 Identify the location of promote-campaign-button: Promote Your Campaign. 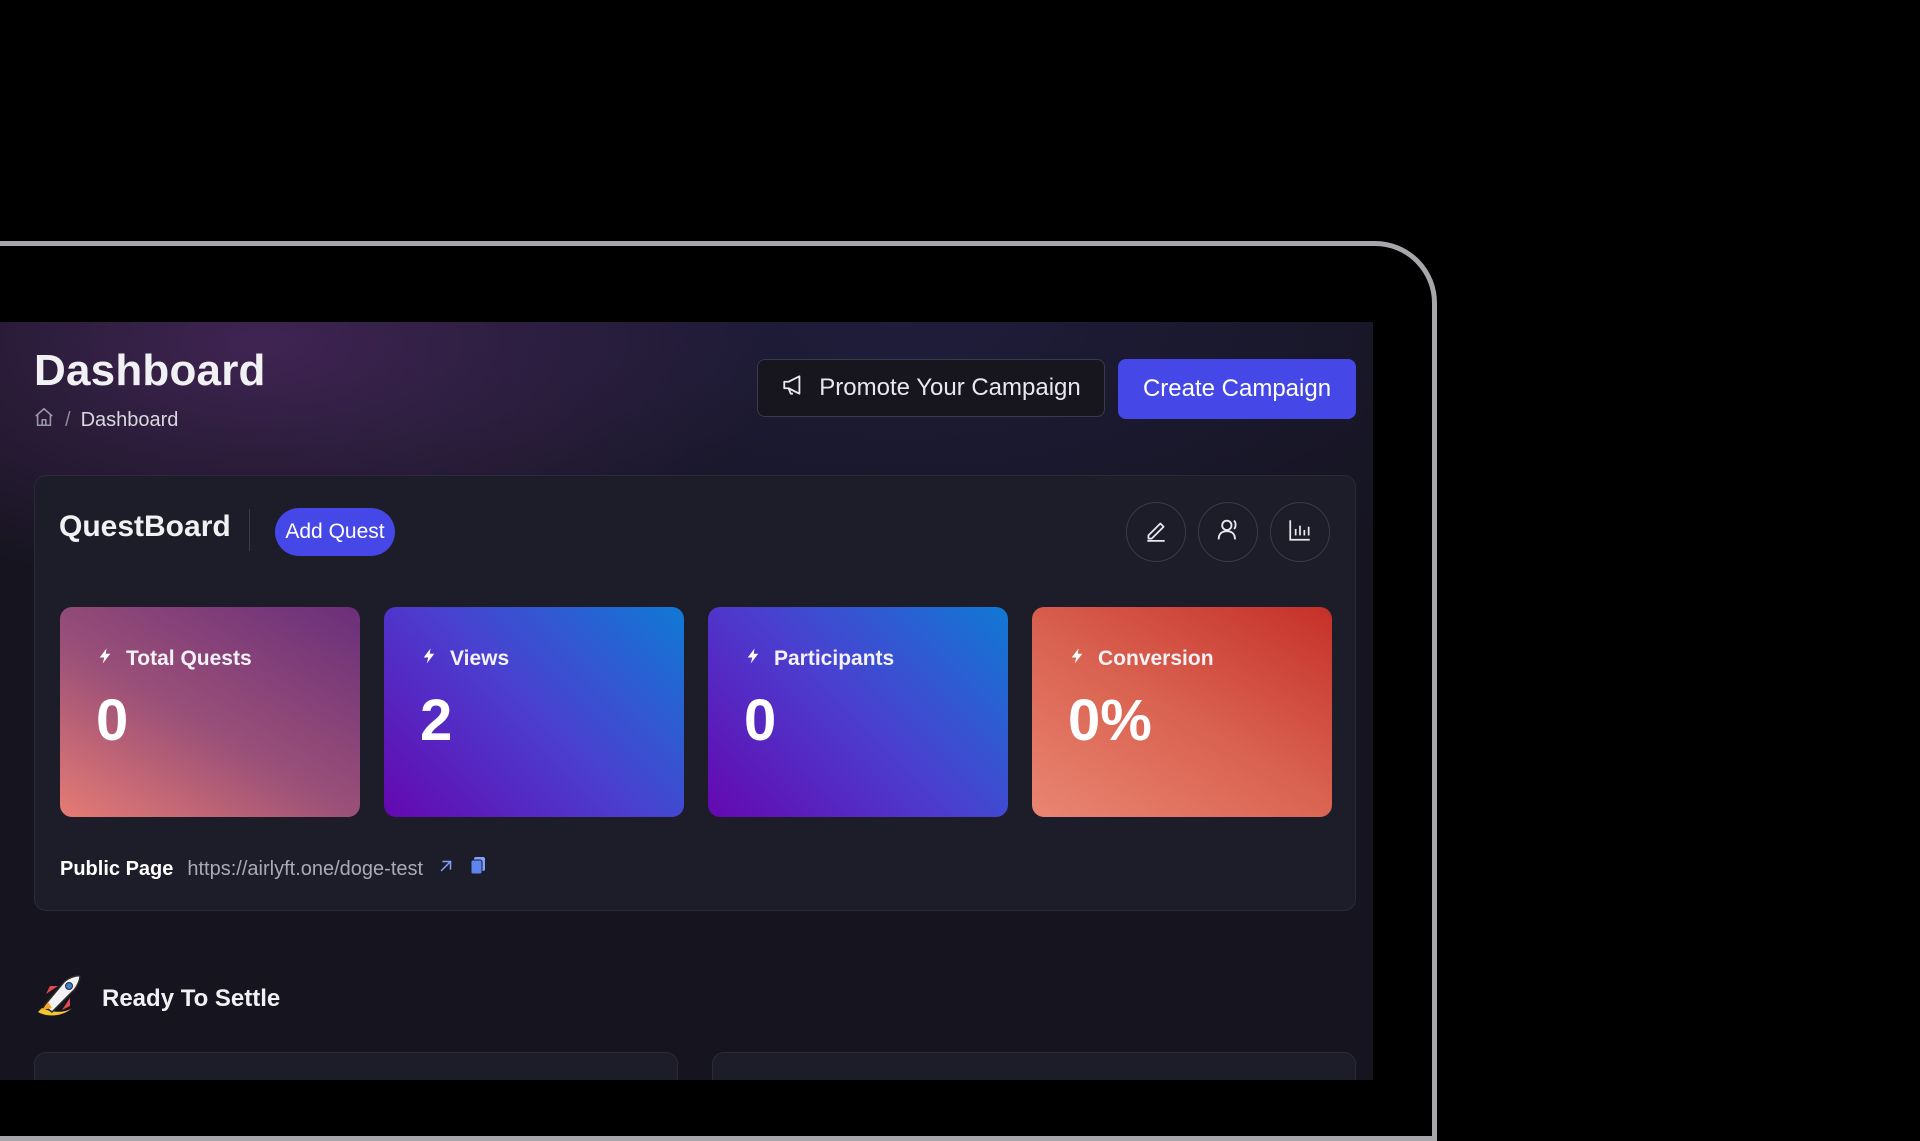
(931, 388).